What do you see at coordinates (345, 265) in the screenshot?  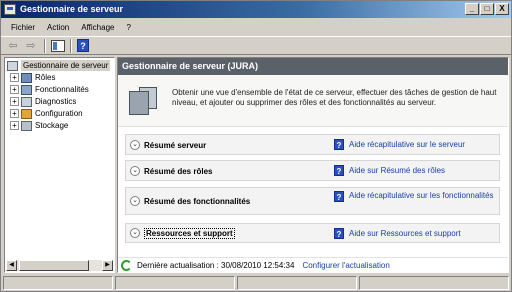 I see `configure-refresh-link: Configurer l'actualisation` at bounding box center [345, 265].